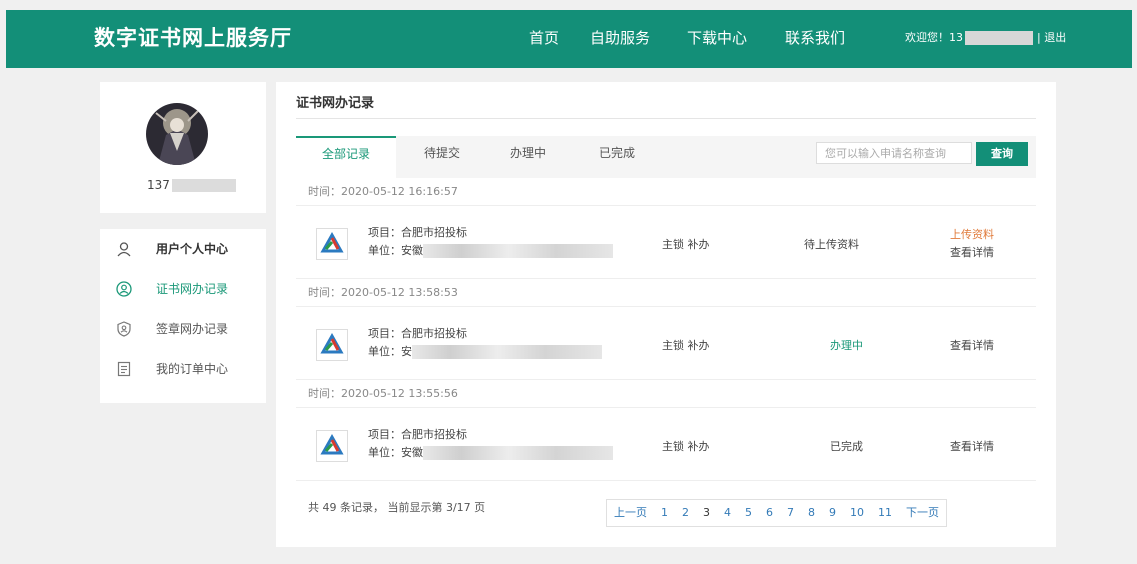 The height and width of the screenshot is (564, 1137). I want to click on sidebar-item-label: 证书网办记录, so click(192, 289).